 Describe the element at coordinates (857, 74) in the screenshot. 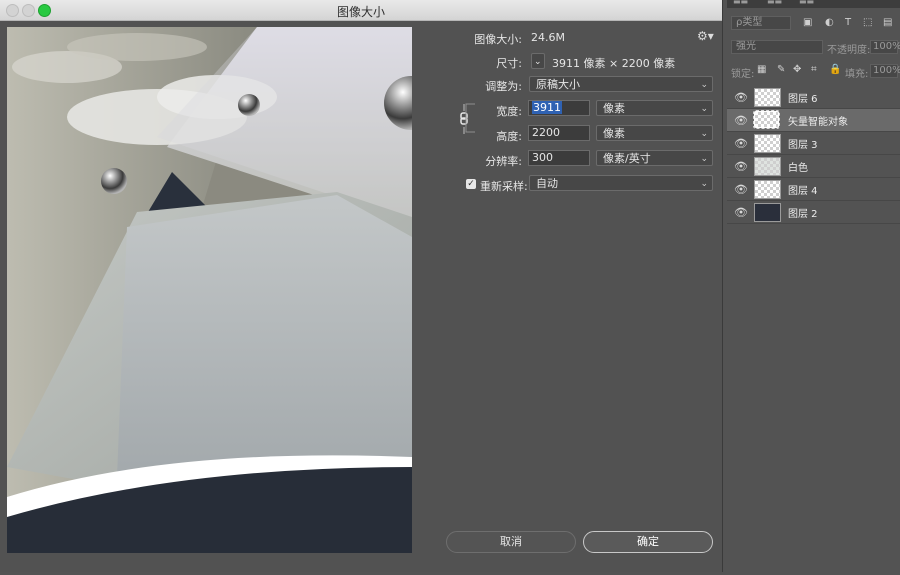

I see `fill-label: 填充:` at that location.